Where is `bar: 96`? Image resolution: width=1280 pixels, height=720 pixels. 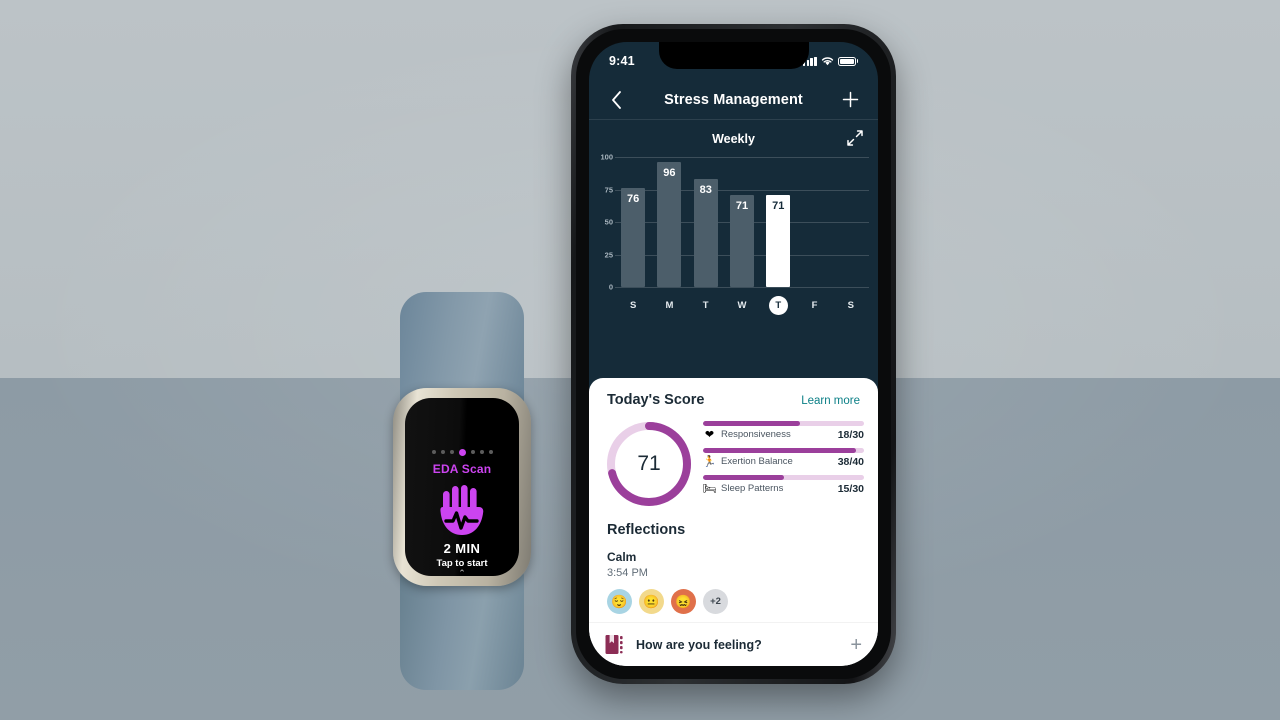
bar: 96 is located at coordinates (669, 224).